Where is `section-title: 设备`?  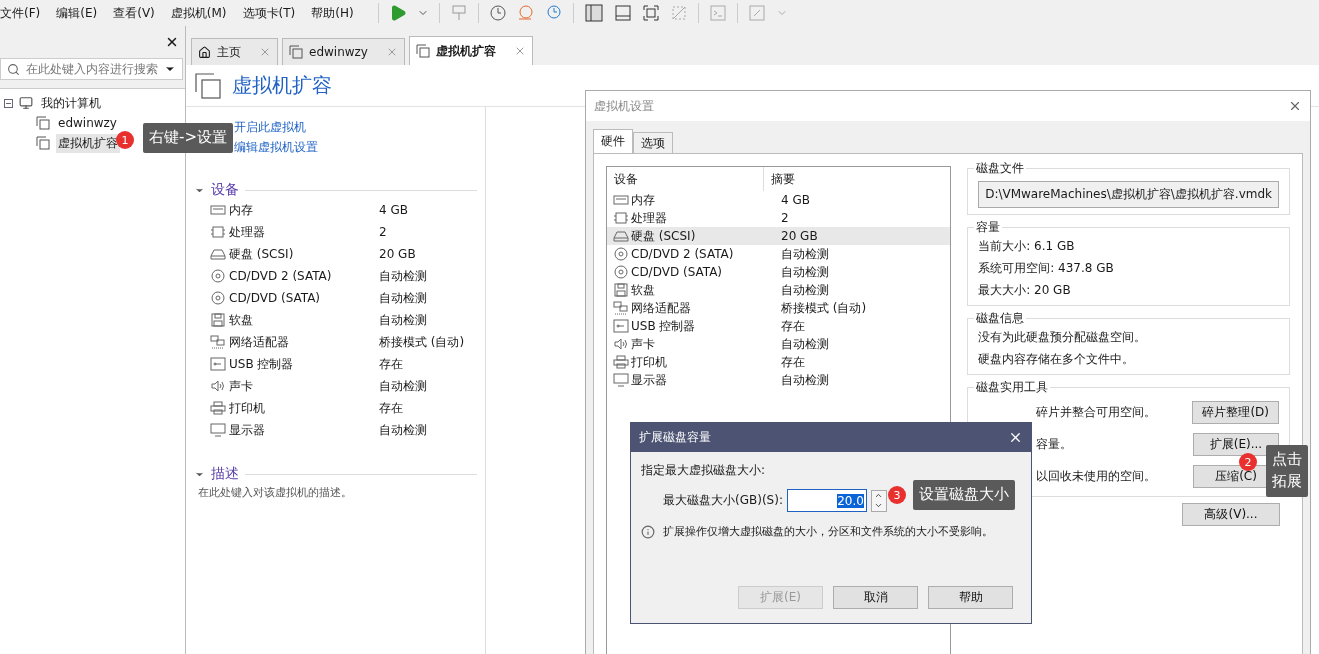 section-title: 设备 is located at coordinates (225, 190).